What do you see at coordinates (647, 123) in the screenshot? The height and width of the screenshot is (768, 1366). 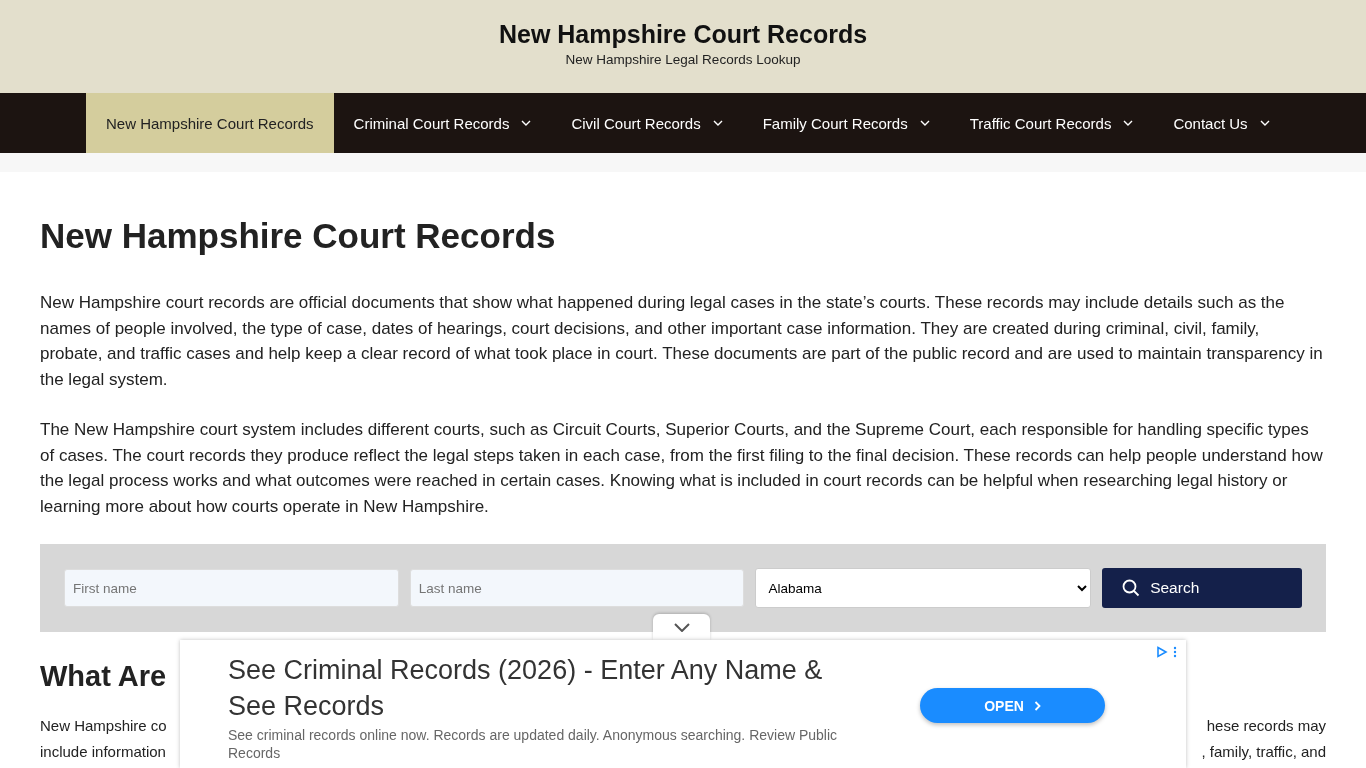 I see `nav-item: Civil Court Records` at bounding box center [647, 123].